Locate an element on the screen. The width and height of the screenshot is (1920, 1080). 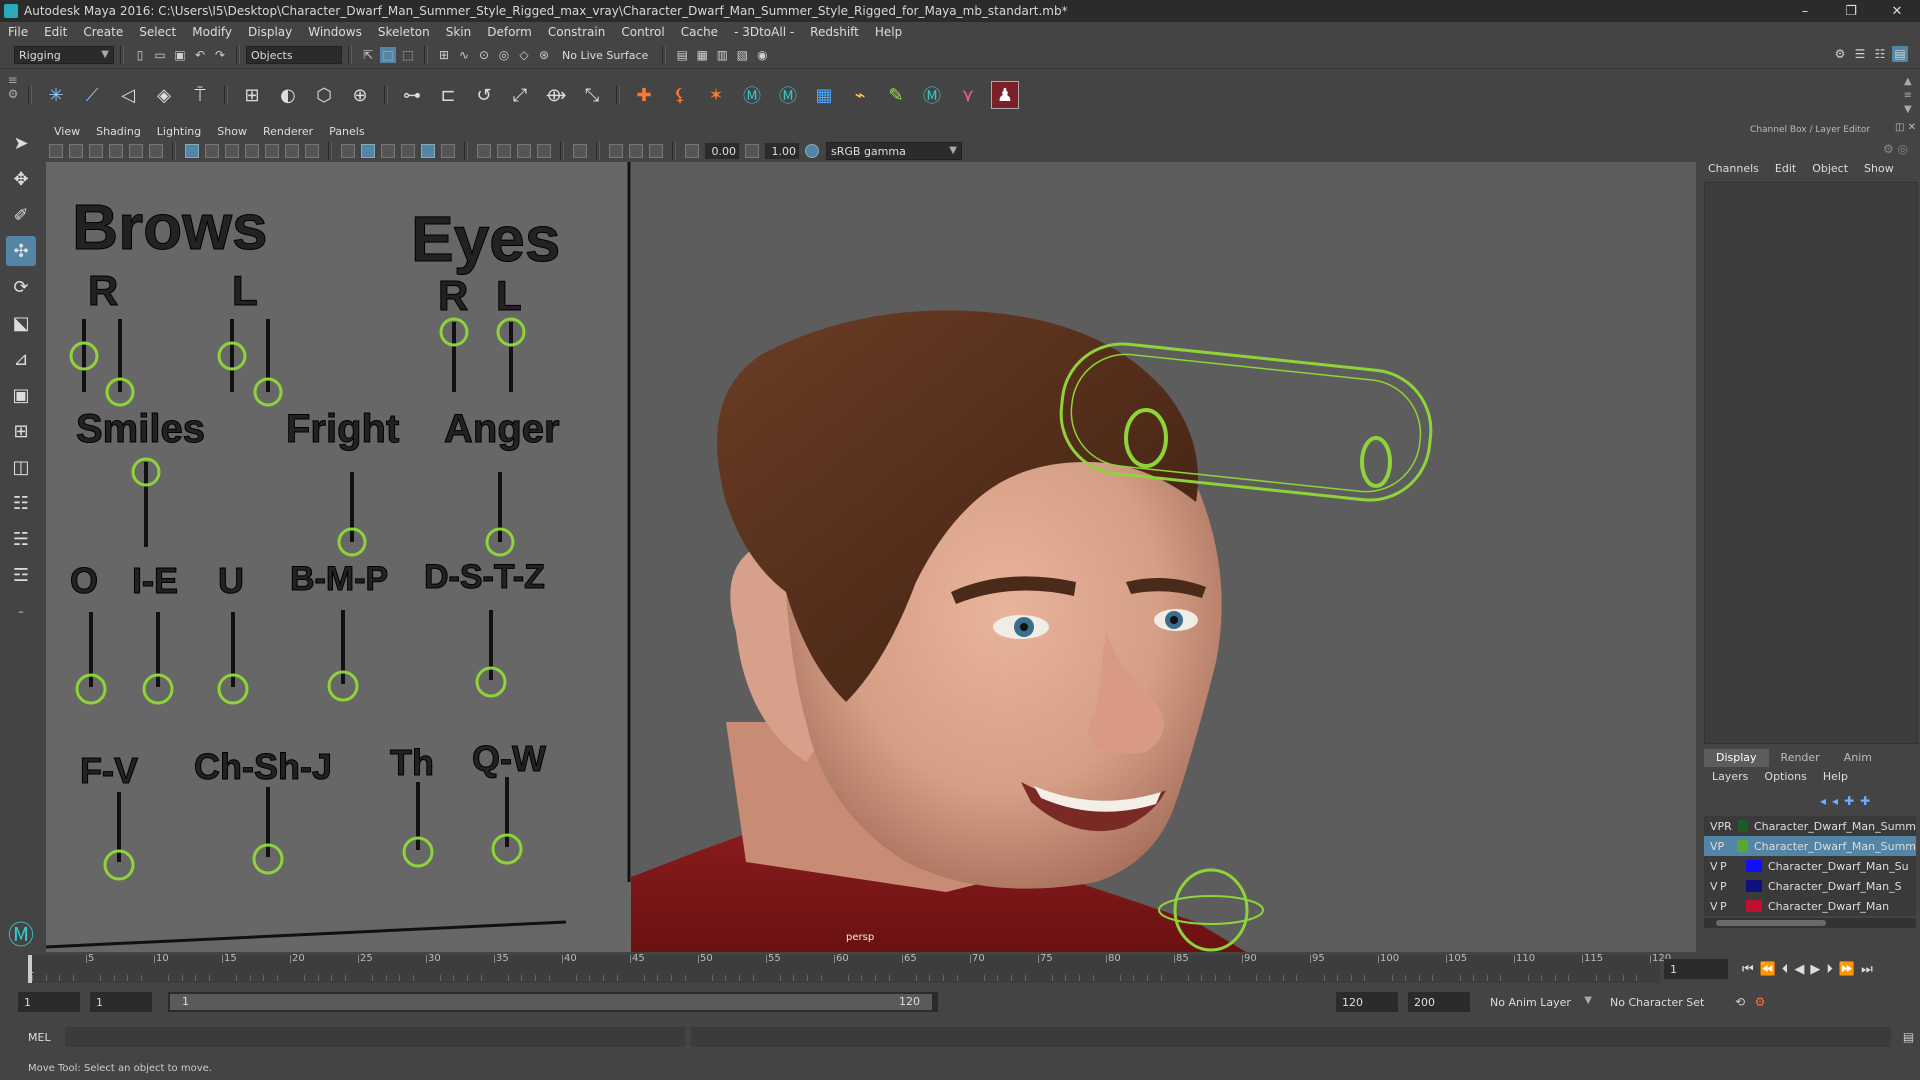
menu-help: Help is located at coordinates (888, 32).